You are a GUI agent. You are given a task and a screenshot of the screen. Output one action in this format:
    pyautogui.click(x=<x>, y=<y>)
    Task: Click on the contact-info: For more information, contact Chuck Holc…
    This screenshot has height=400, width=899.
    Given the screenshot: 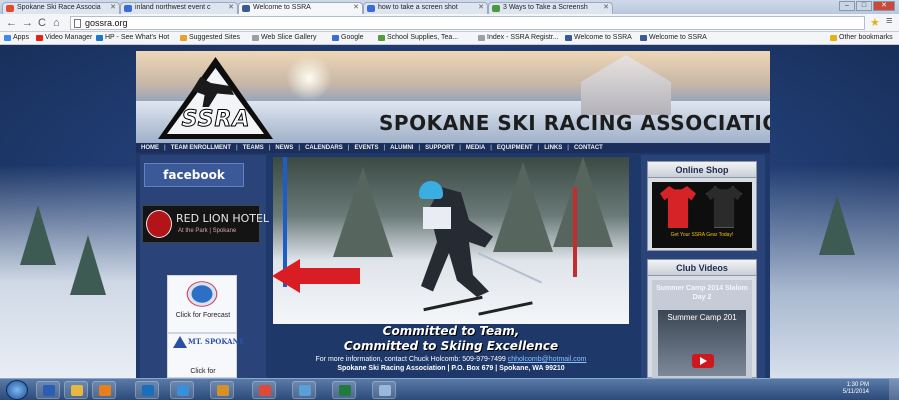 What is the action you would take?
    pyautogui.click(x=451, y=359)
    